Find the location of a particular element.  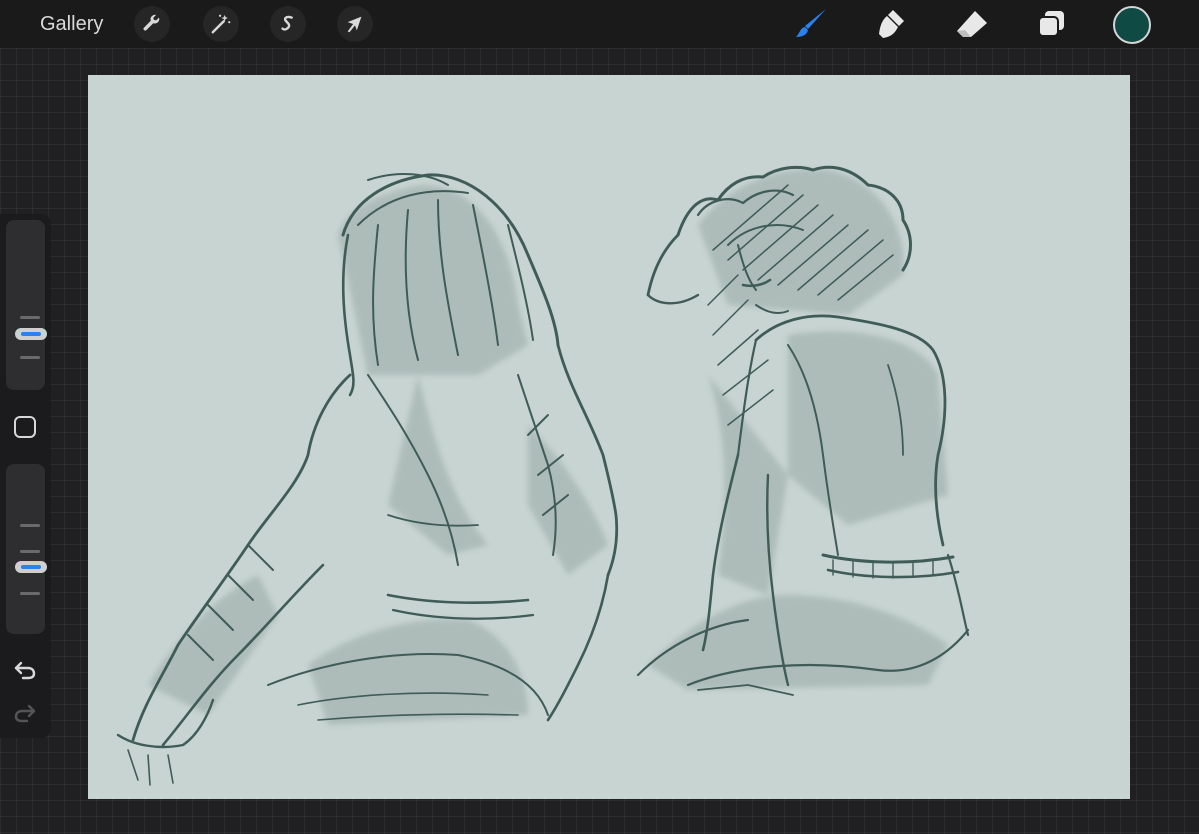

layers-button is located at coordinates (1051, 24).